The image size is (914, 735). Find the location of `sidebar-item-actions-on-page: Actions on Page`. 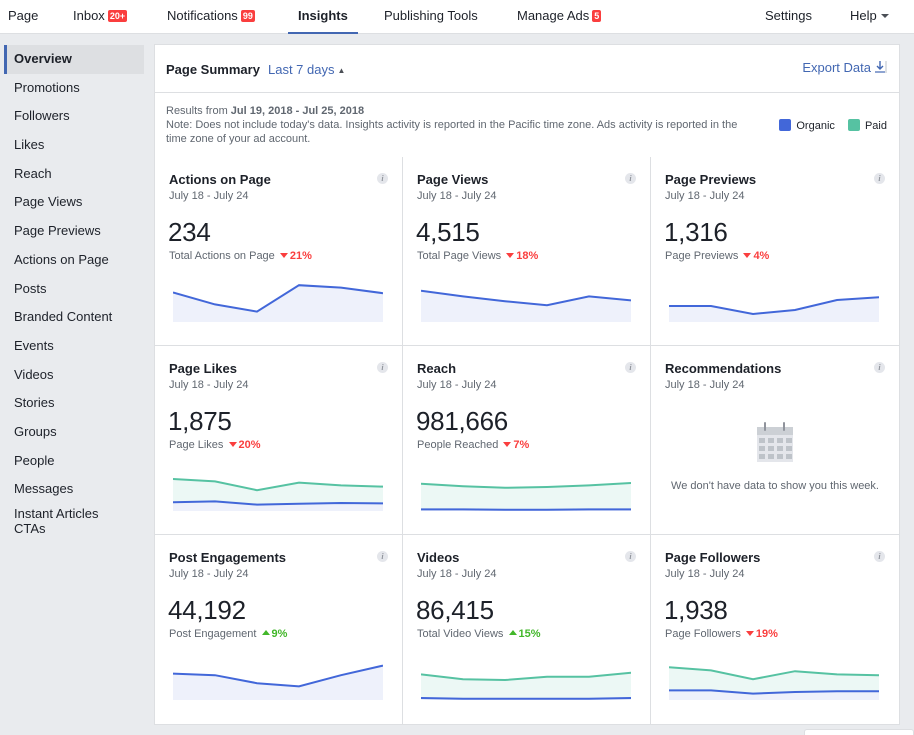

sidebar-item-actions-on-page: Actions on Page is located at coordinates (74, 260).